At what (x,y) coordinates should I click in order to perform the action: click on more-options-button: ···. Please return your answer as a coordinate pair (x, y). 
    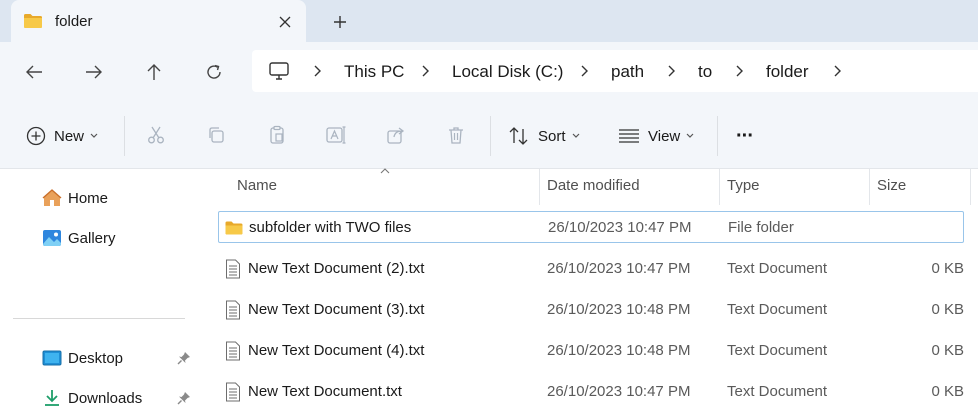
    Looking at the image, I should click on (745, 136).